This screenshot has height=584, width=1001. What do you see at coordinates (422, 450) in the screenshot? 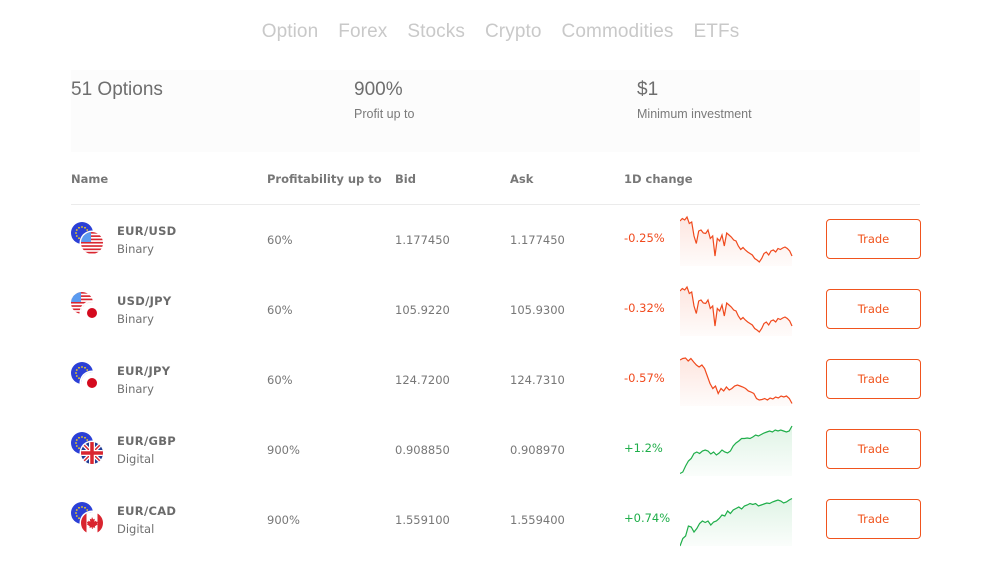
I see `bid-value: 0.908850` at bounding box center [422, 450].